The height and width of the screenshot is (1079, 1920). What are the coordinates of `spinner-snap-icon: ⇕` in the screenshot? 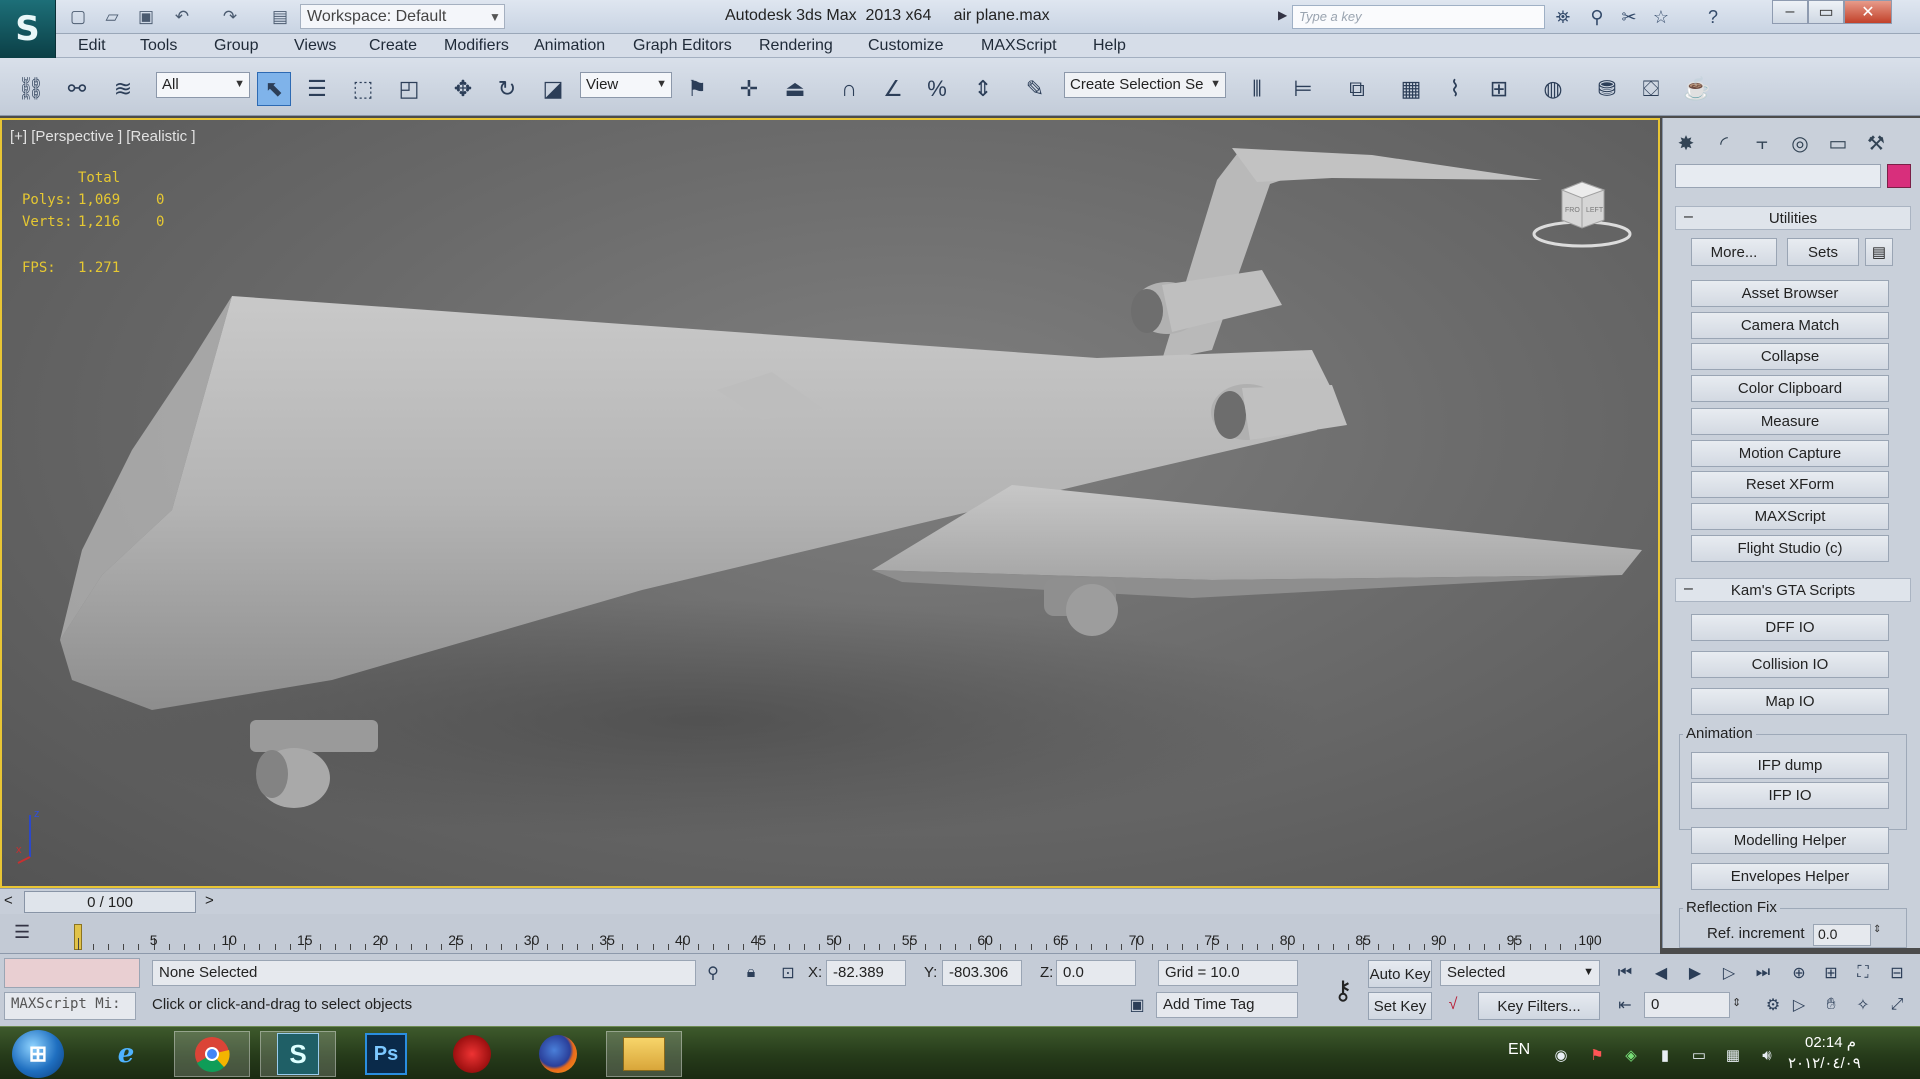 It's located at (983, 89).